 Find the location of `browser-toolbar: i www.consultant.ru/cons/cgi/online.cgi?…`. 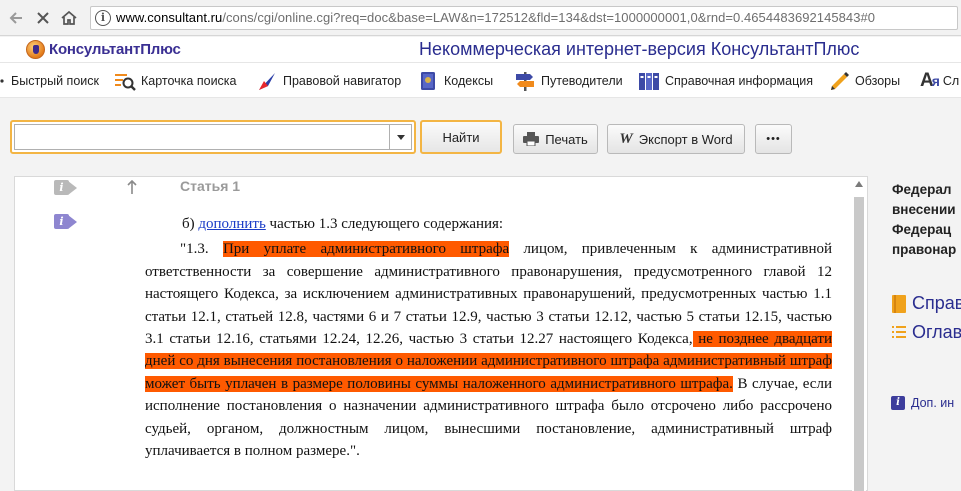

browser-toolbar: i www.consultant.ru/cons/cgi/online.cgi?… is located at coordinates (480, 18).